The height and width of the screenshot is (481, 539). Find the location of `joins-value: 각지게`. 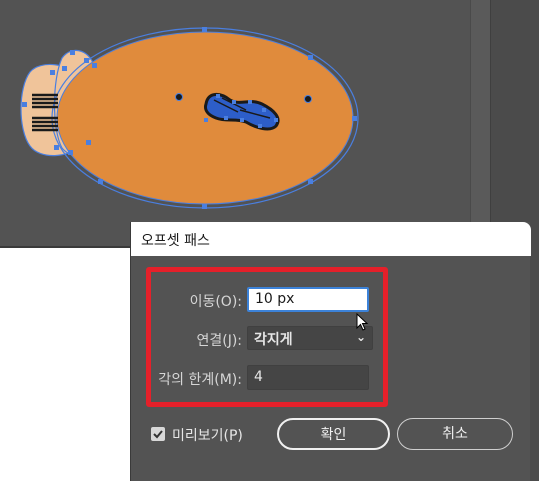

joins-value: 각지게 is located at coordinates (273, 340).